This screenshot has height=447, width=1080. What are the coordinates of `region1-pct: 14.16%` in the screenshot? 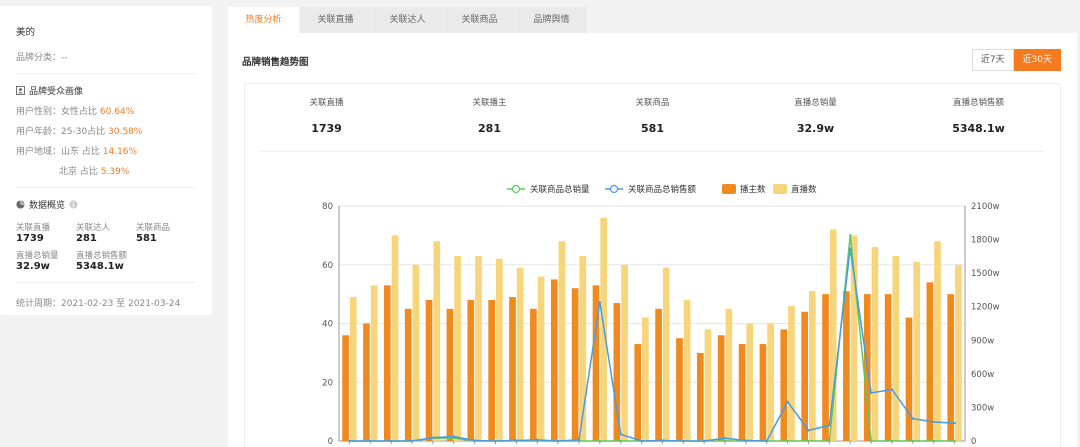 It's located at (120, 152).